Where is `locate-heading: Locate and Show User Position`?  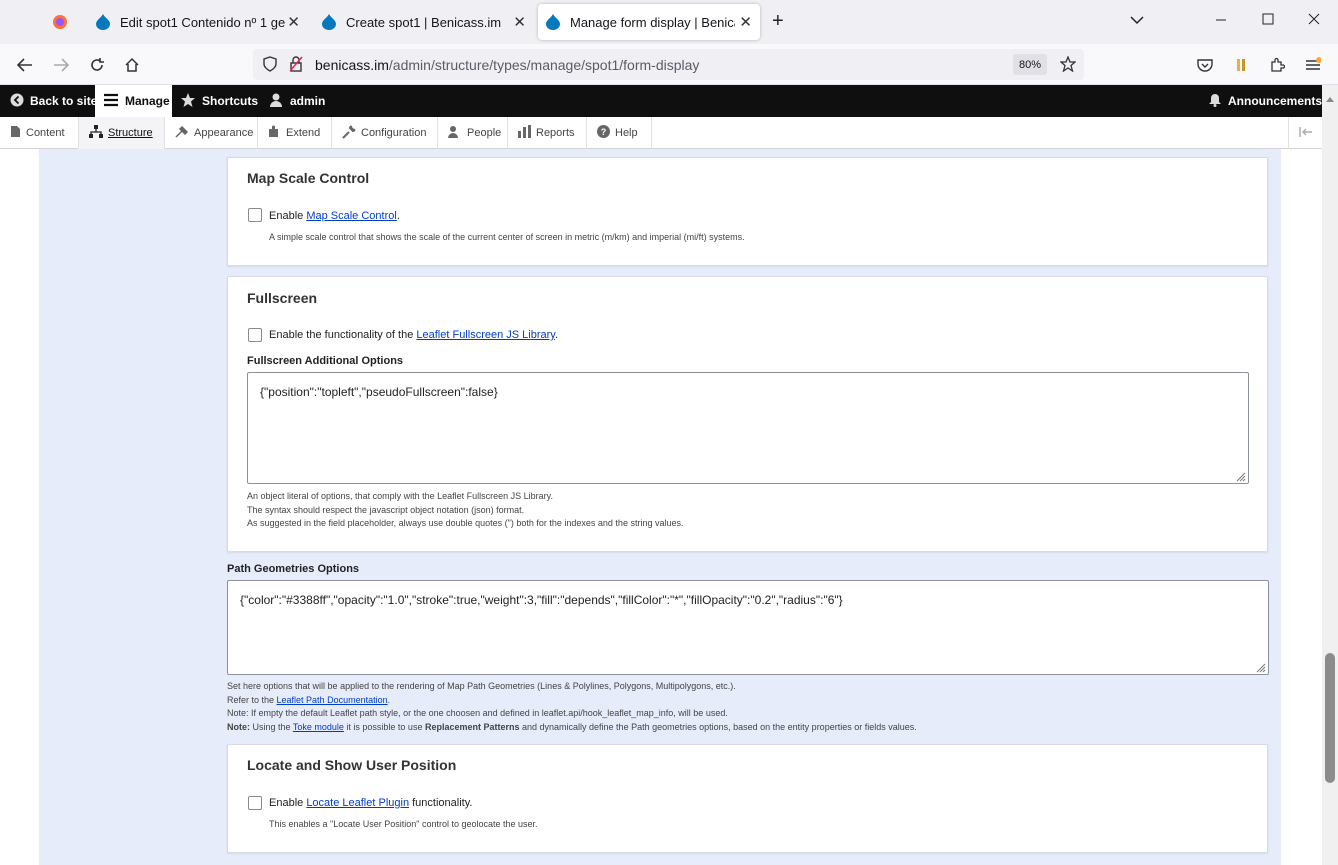 locate-heading: Locate and Show User Position is located at coordinates (352, 765).